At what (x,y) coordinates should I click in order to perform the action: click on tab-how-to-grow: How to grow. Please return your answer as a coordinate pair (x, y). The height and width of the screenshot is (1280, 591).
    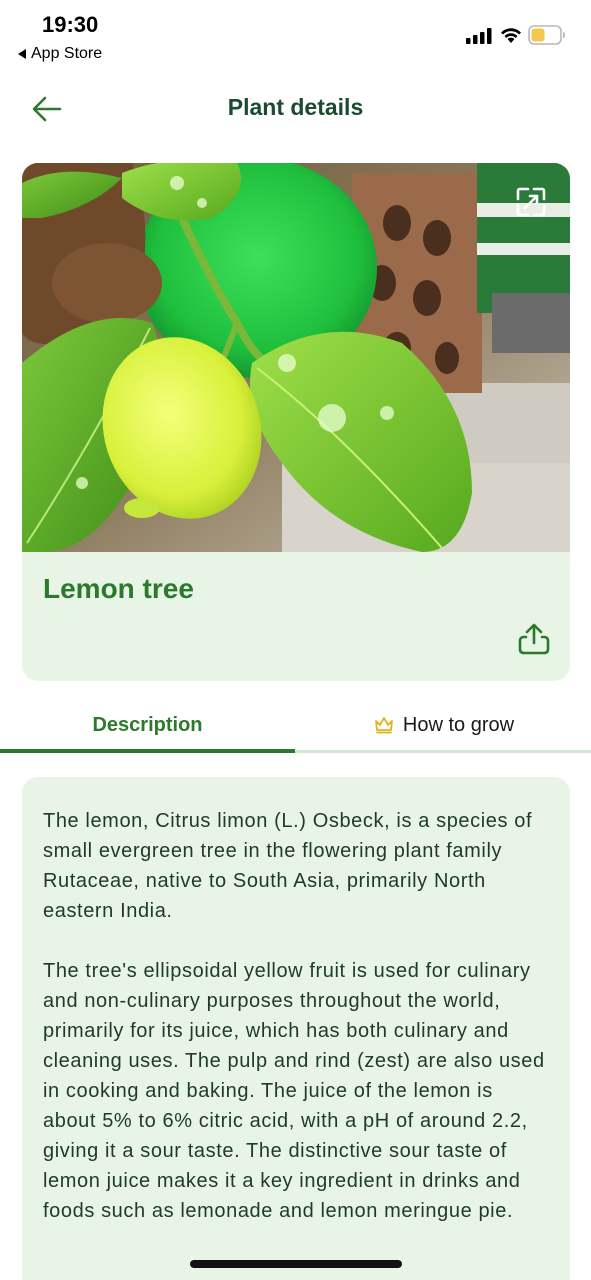
    Looking at the image, I should click on (443, 725).